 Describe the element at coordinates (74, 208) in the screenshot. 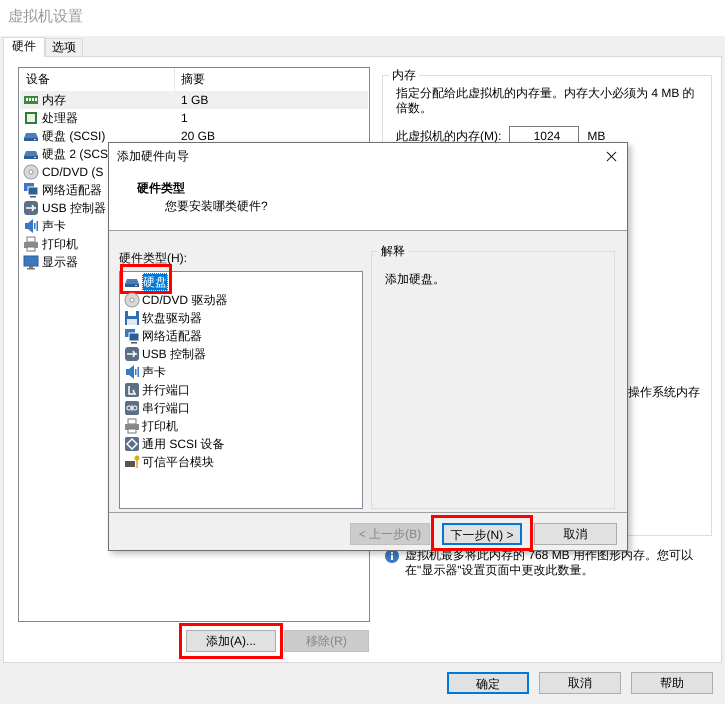

I see `device-name: USB 控制器` at that location.